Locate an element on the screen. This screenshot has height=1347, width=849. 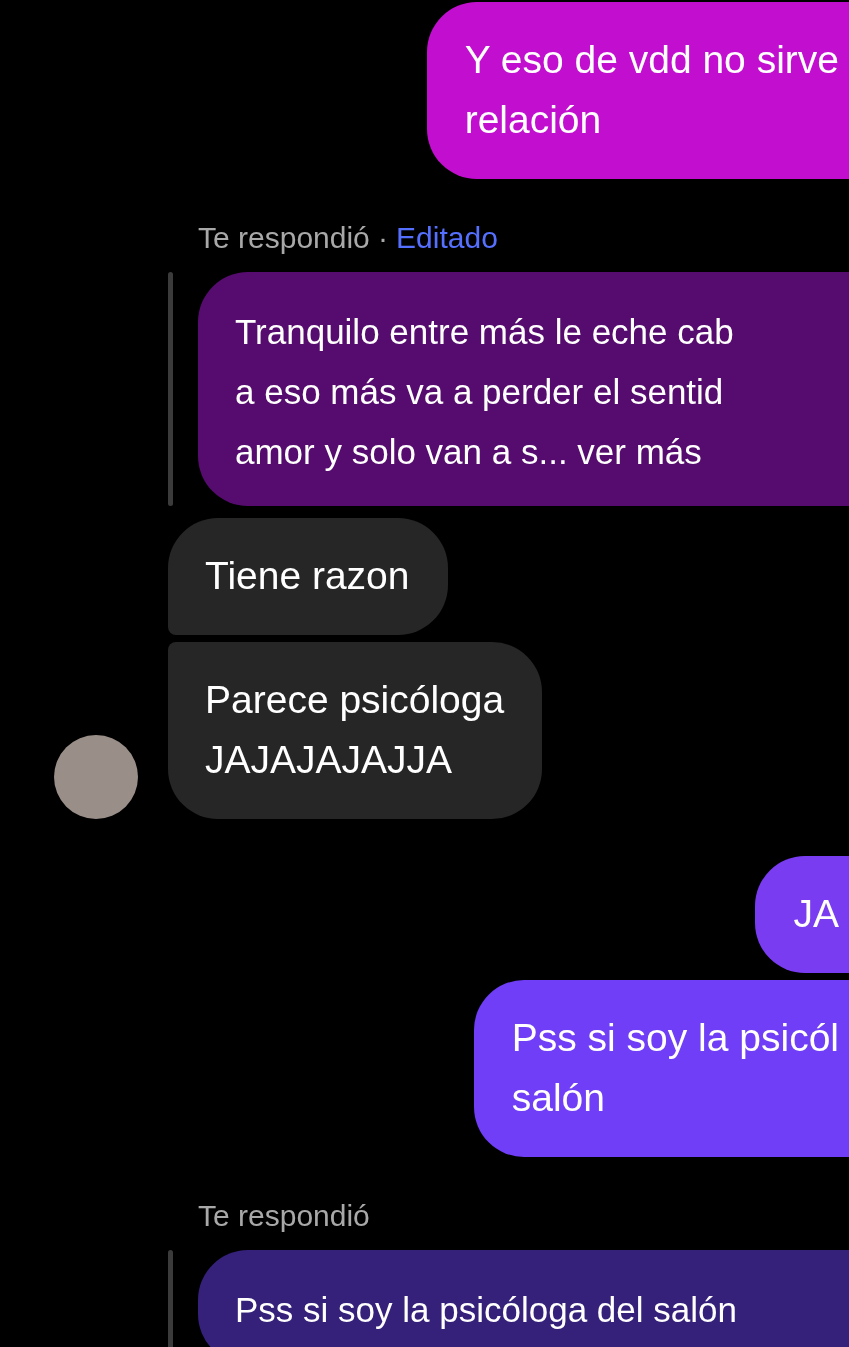
message-text: JA is located at coordinates (816, 914).